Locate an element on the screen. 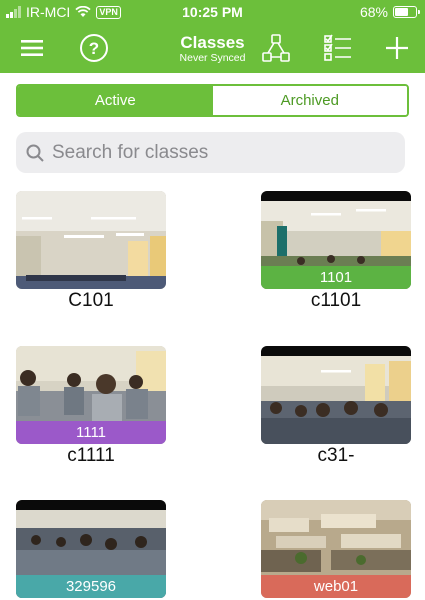 This screenshot has width=425, height=600. menu-icon is located at coordinates (32, 48).